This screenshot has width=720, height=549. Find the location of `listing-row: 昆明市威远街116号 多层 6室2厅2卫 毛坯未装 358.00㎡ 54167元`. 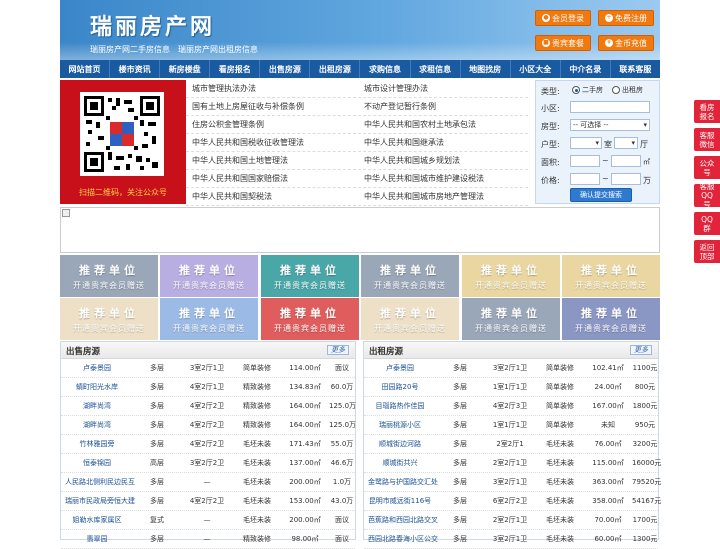

listing-row: 昆明市威远街116号 多层 6室2厅2卫 毛坯未装 358.00㎡ 54167元 is located at coordinates (512, 501).